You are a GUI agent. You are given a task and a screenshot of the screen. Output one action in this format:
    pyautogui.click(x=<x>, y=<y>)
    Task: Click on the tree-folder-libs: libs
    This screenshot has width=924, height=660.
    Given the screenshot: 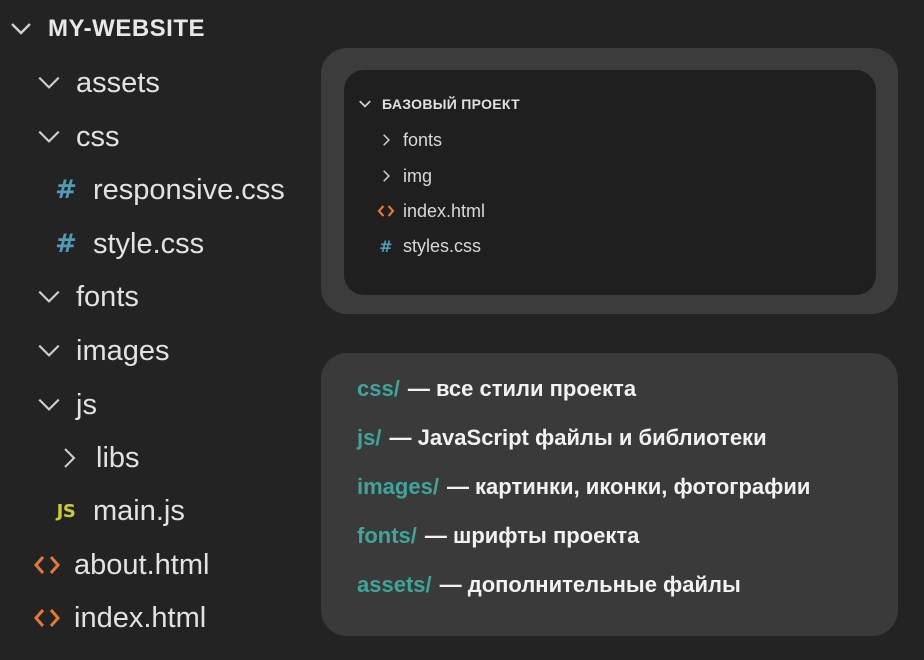 What is the action you would take?
    pyautogui.click(x=97, y=458)
    